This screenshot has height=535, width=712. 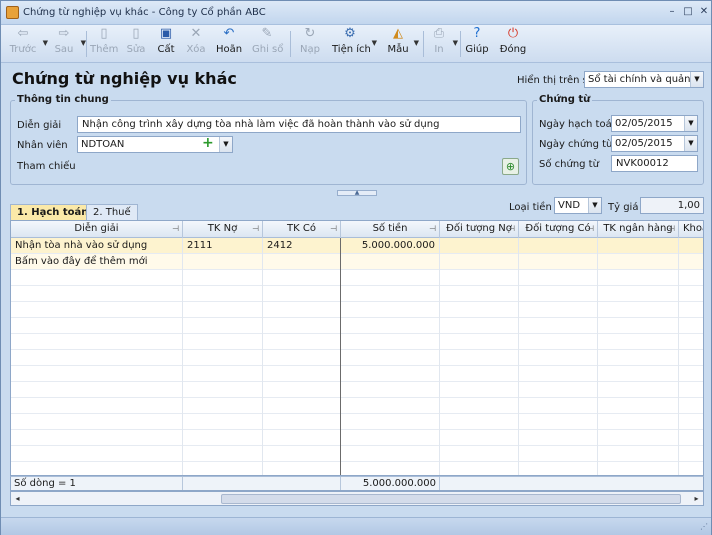 I want to click on column-header: Khoả, so click(x=691, y=229).